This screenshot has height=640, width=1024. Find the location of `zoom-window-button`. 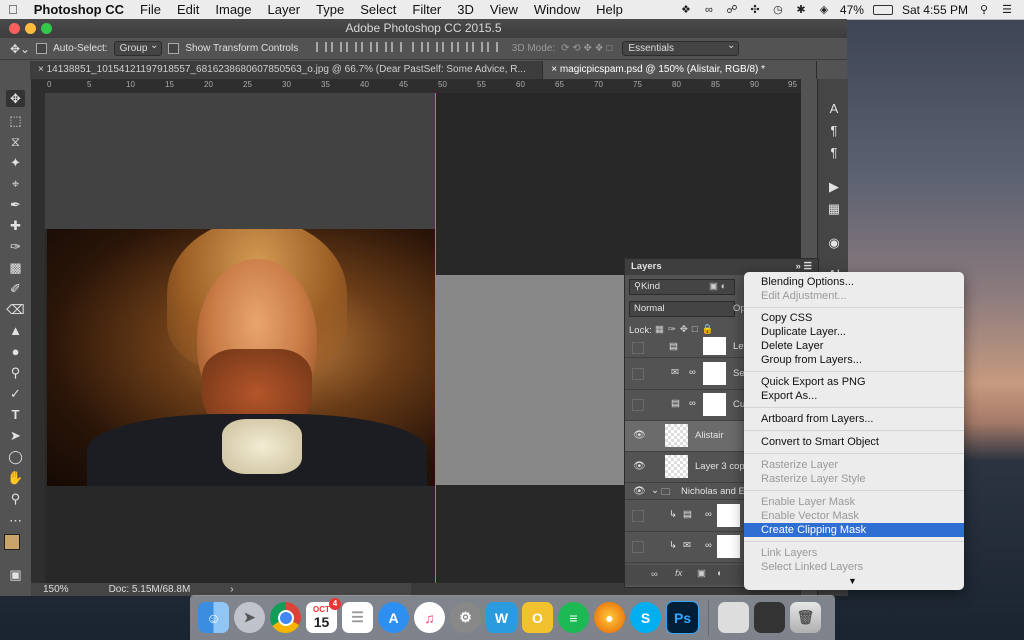

zoom-window-button is located at coordinates (46, 28).